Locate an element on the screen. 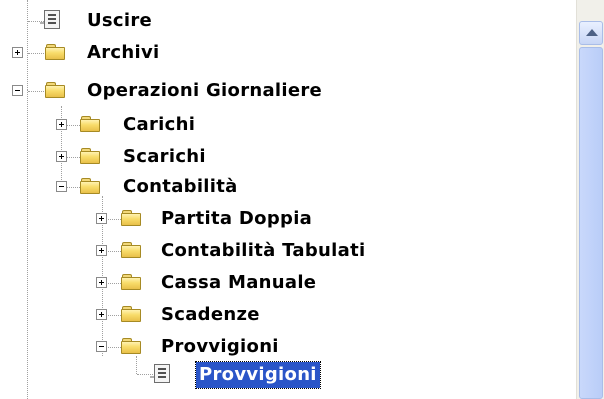 The image size is (604, 399). tree-item-partita-doppia: Partita Doppia is located at coordinates (288, 219).